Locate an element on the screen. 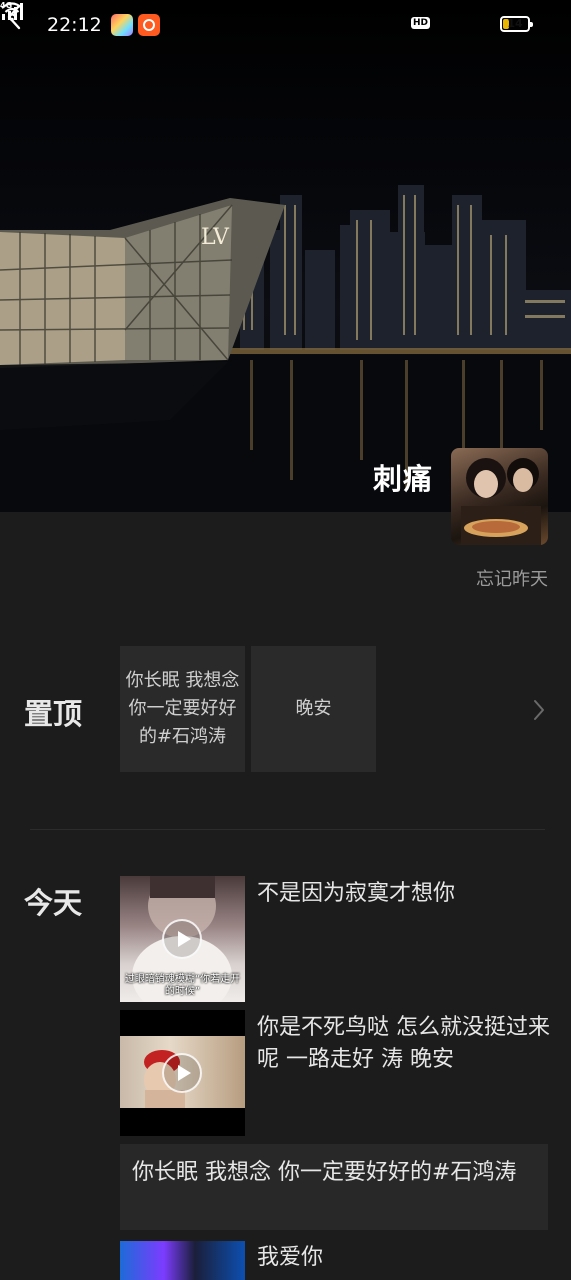  pinned-section-title: 置顶 is located at coordinates (53, 714).